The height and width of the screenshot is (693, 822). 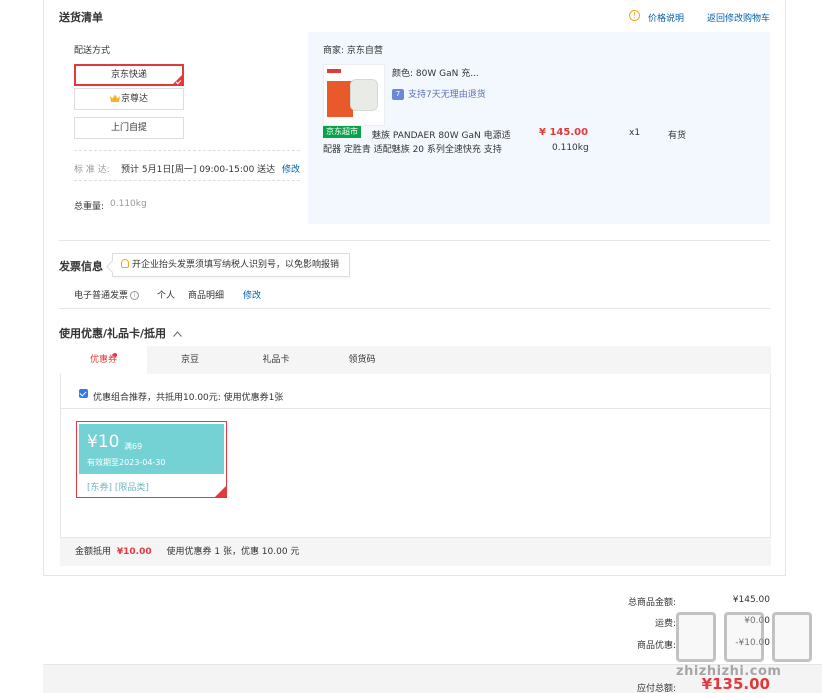 What do you see at coordinates (412, 148) in the screenshot?
I see `product-name-line2: 配器 定胜青 适配魅族 20 系列全速快充 支持` at bounding box center [412, 148].